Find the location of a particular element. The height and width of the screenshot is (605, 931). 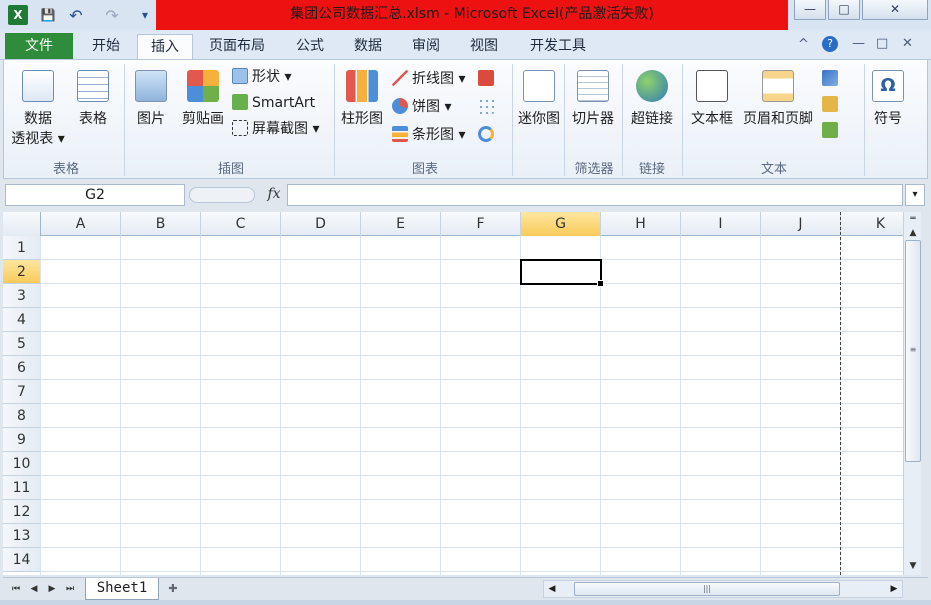

column-header-a: A is located at coordinates (81, 224).